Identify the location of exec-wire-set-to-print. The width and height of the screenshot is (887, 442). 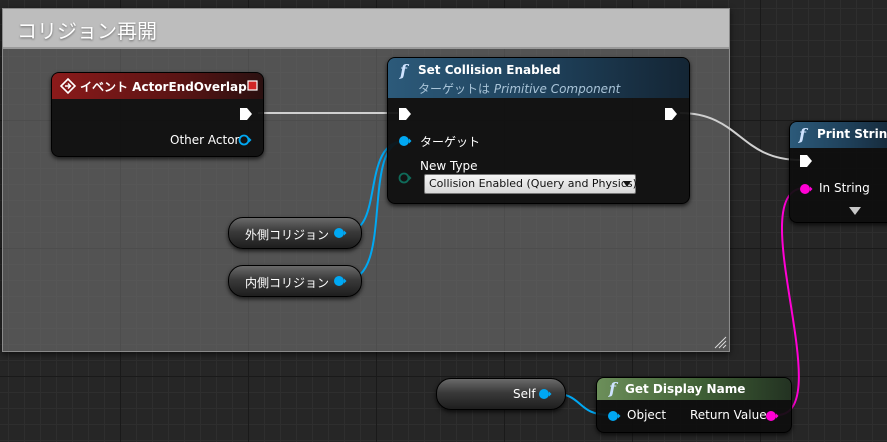
(740, 136).